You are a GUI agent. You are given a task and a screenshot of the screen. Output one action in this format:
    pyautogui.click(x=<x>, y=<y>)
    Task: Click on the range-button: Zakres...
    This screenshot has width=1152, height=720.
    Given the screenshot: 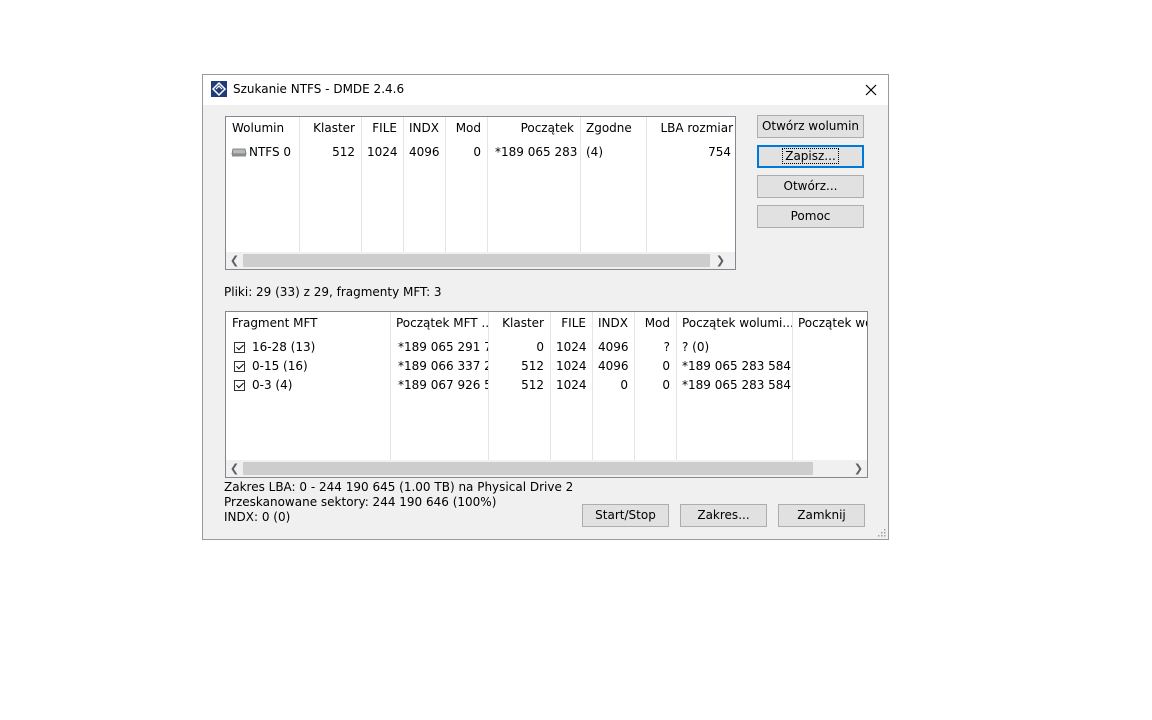 What is the action you would take?
    pyautogui.click(x=723, y=515)
    